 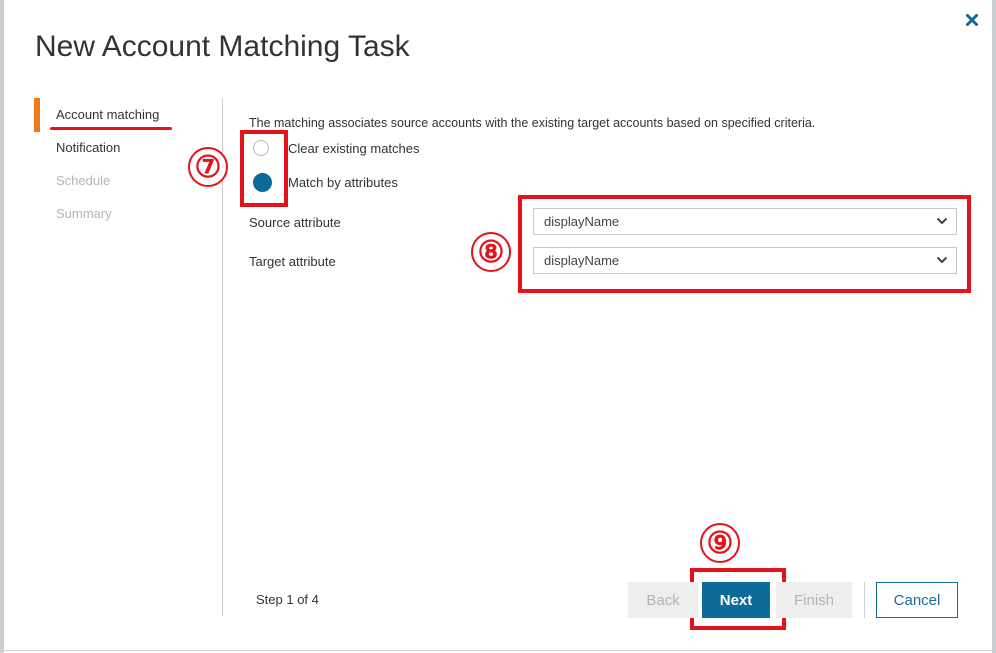 I want to click on close-icon, so click(x=972, y=20).